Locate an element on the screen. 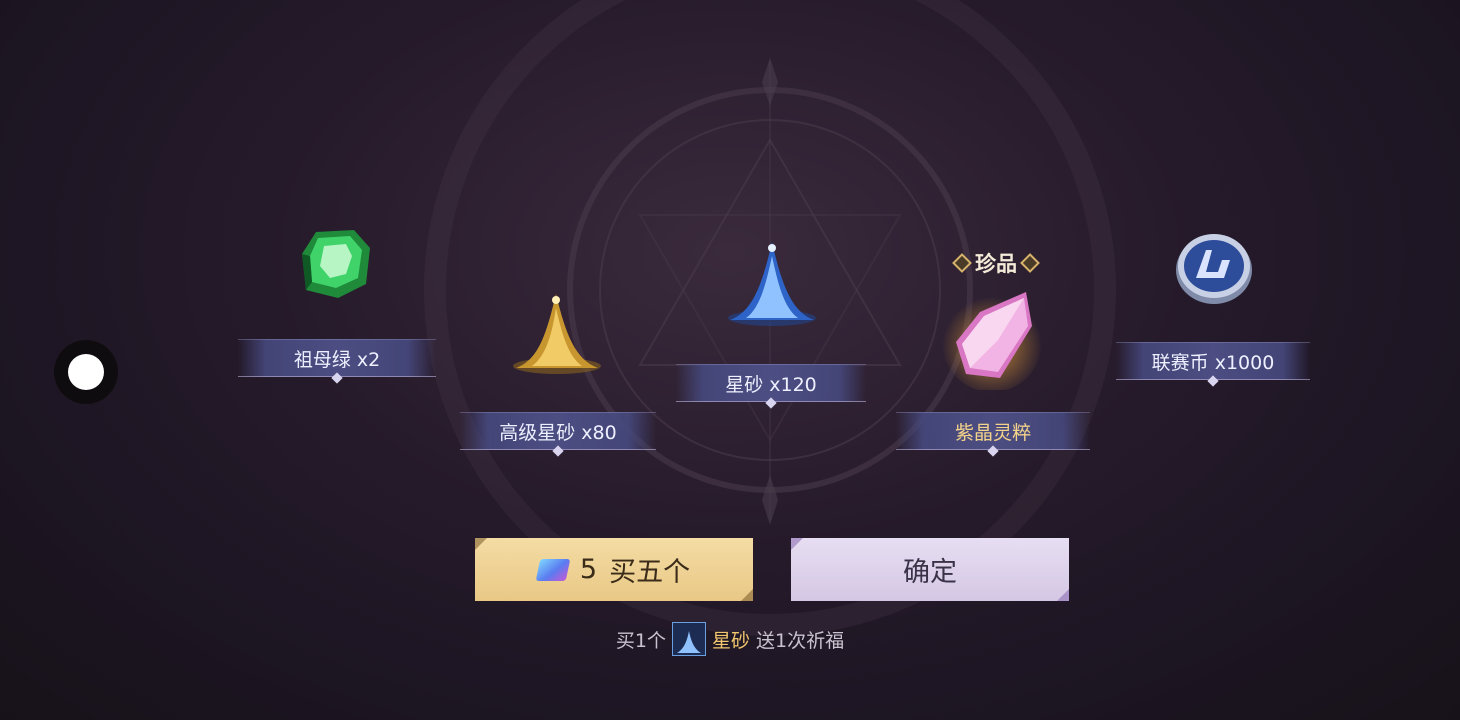  gold-stardust-icon is located at coordinates (557, 334).